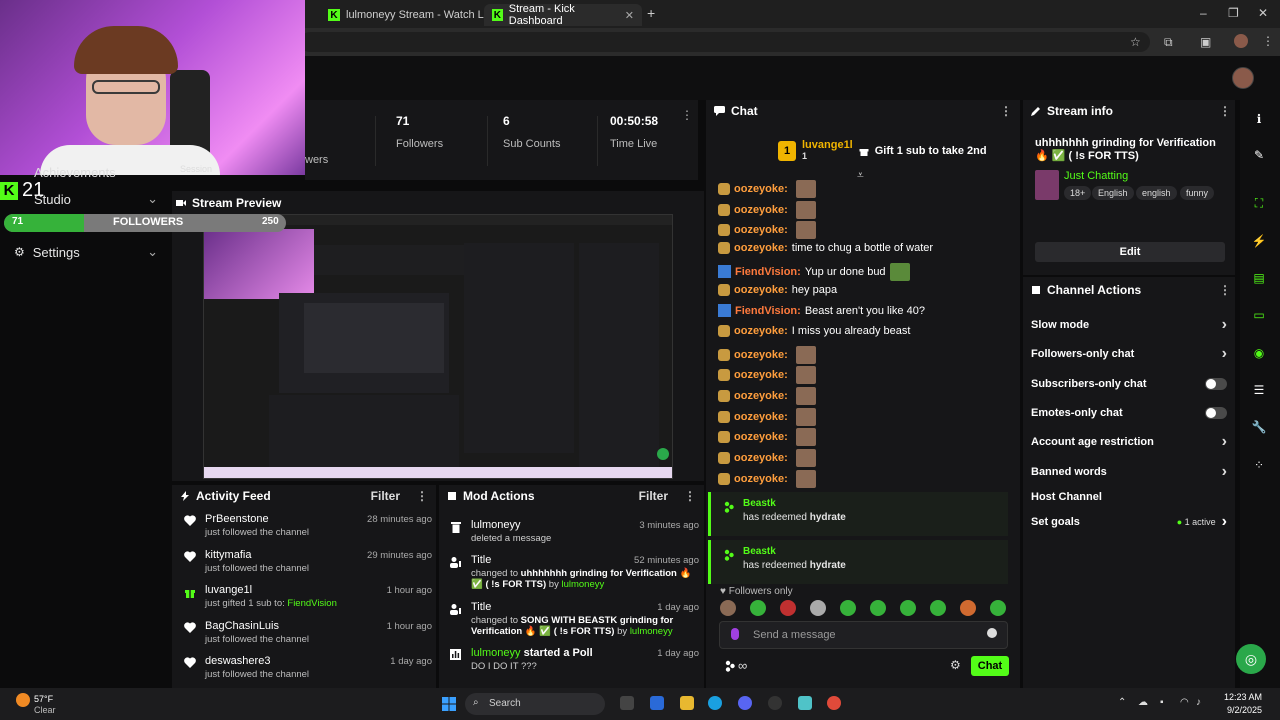  What do you see at coordinates (85, 199) in the screenshot?
I see `nav-studio: Studio ⌄` at bounding box center [85, 199].